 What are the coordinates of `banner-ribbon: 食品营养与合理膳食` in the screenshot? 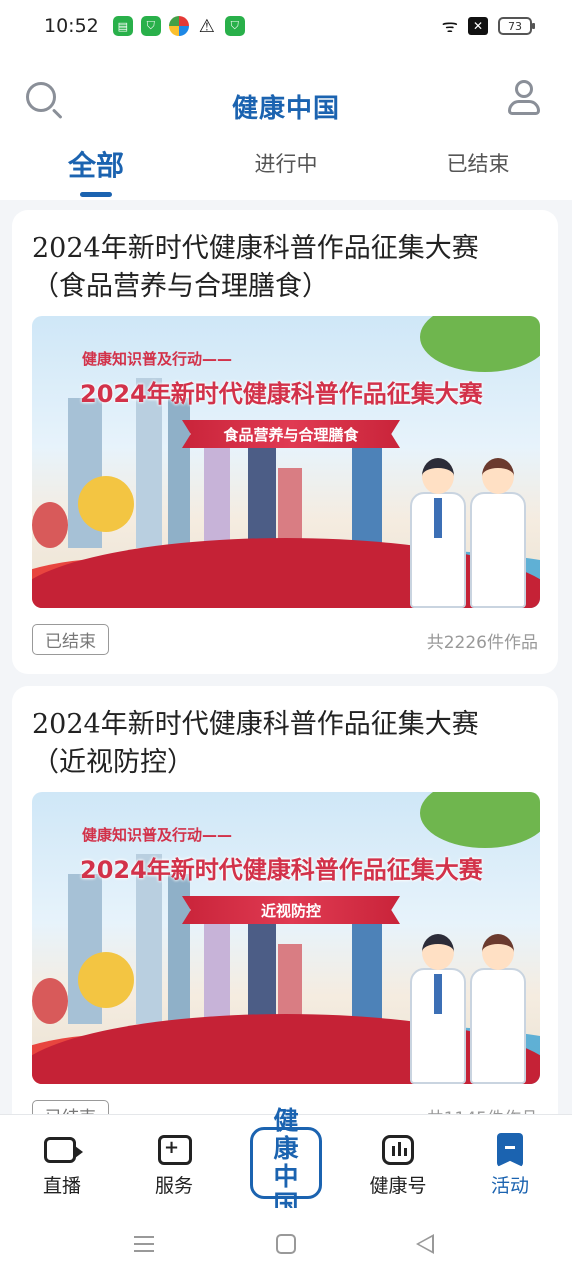 It's located at (291, 434).